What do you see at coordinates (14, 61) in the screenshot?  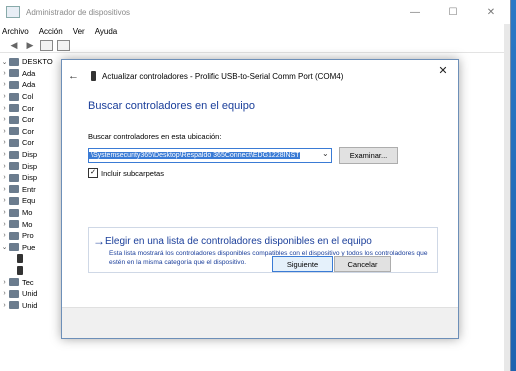 I see `computer-icon` at bounding box center [14, 61].